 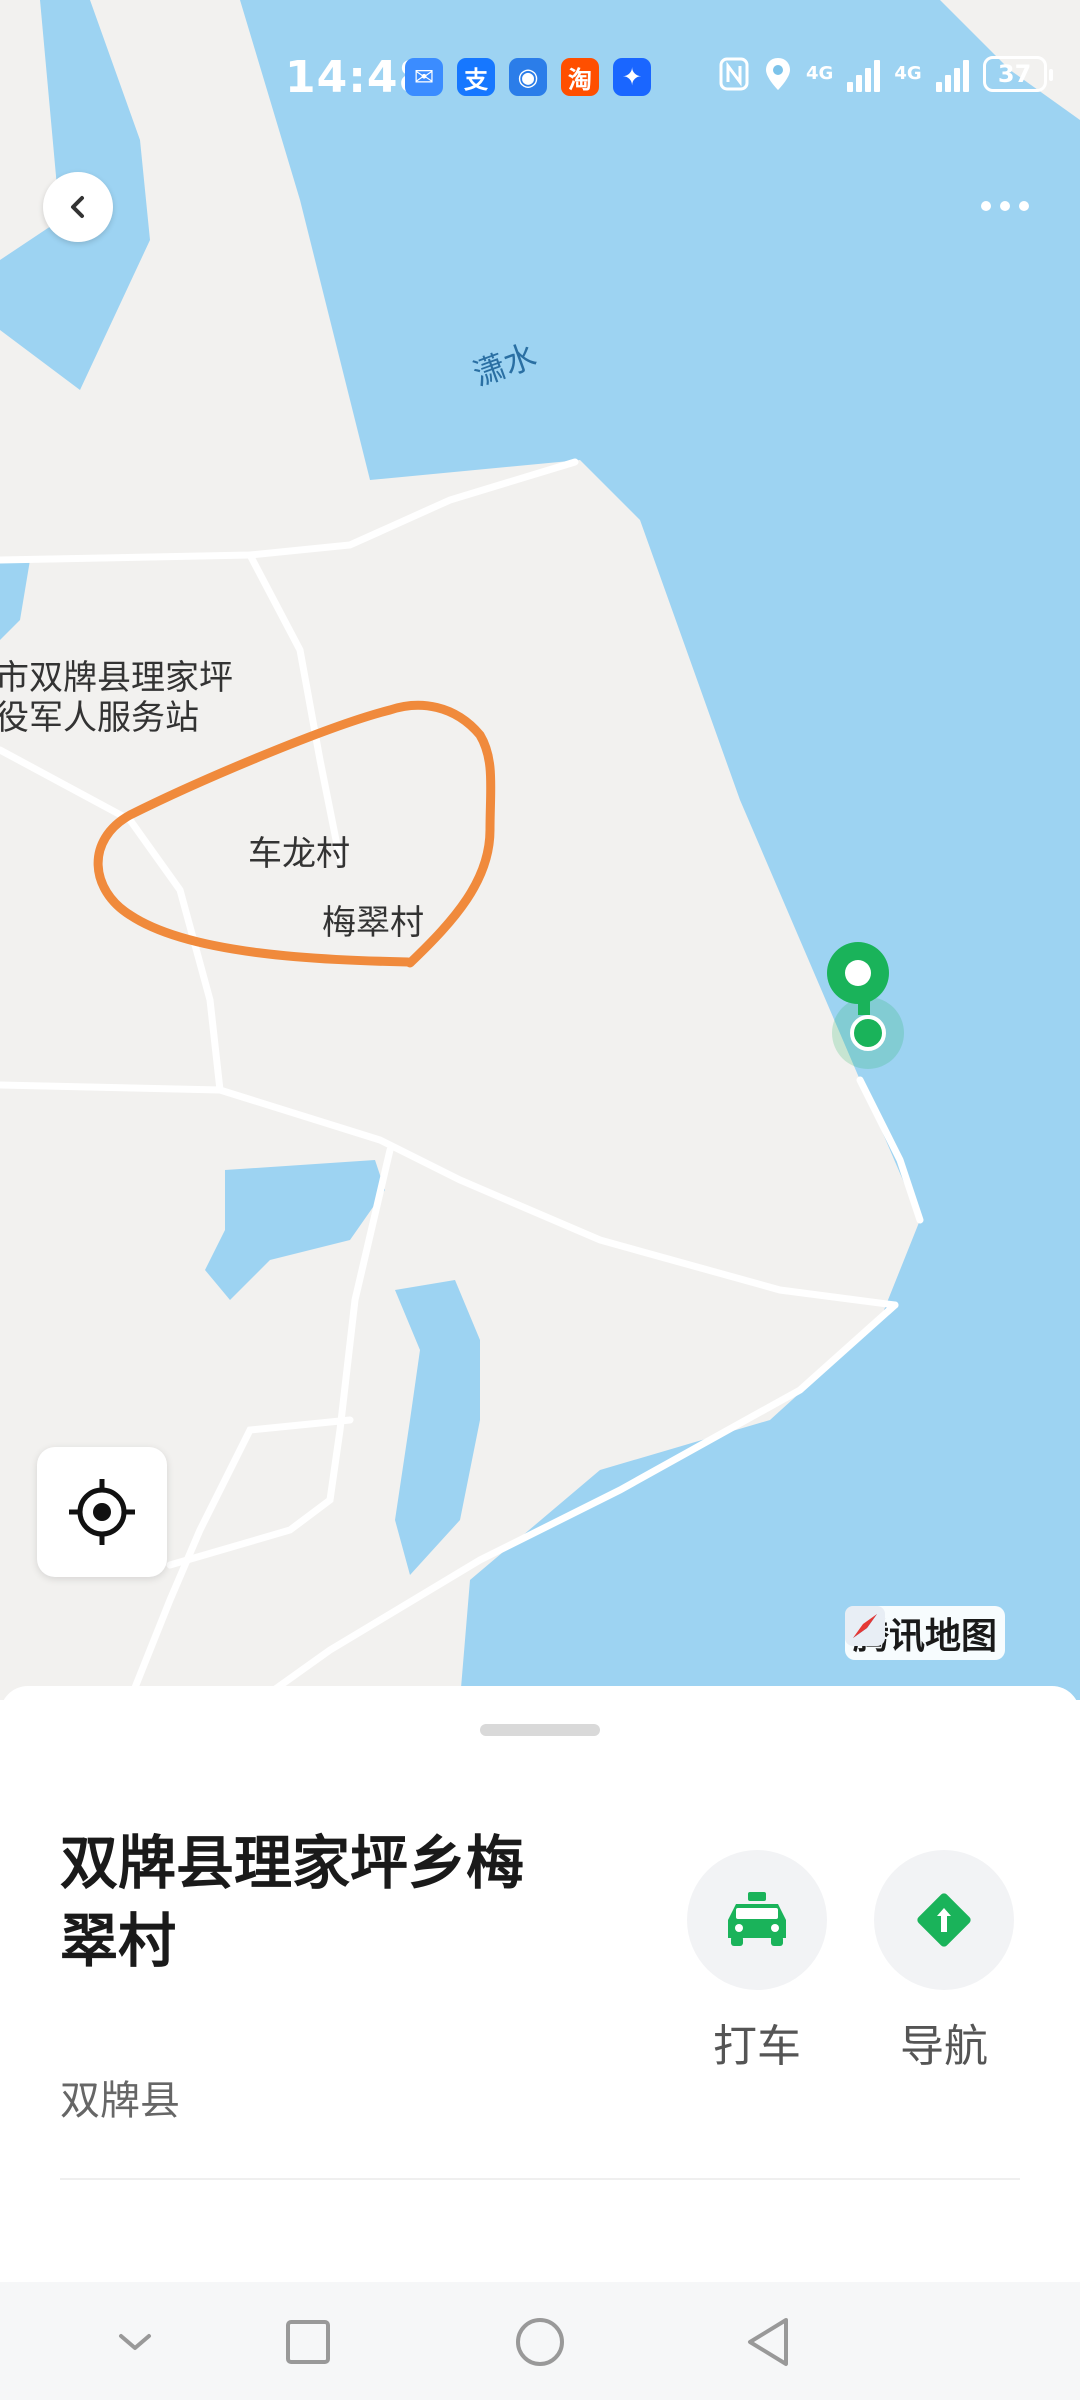 What do you see at coordinates (632, 77) in the screenshot?
I see `bulb-icon: ✦` at bounding box center [632, 77].